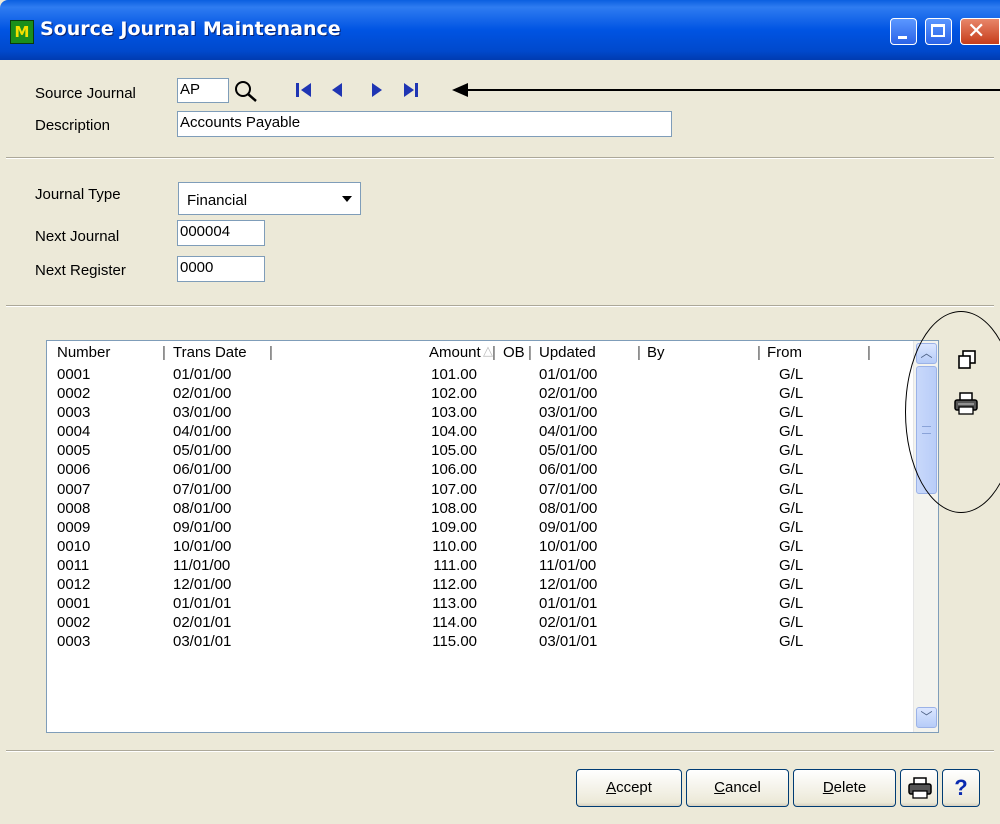  What do you see at coordinates (202, 394) in the screenshot?
I see `cell-trans-date: 02/01/00` at bounding box center [202, 394].